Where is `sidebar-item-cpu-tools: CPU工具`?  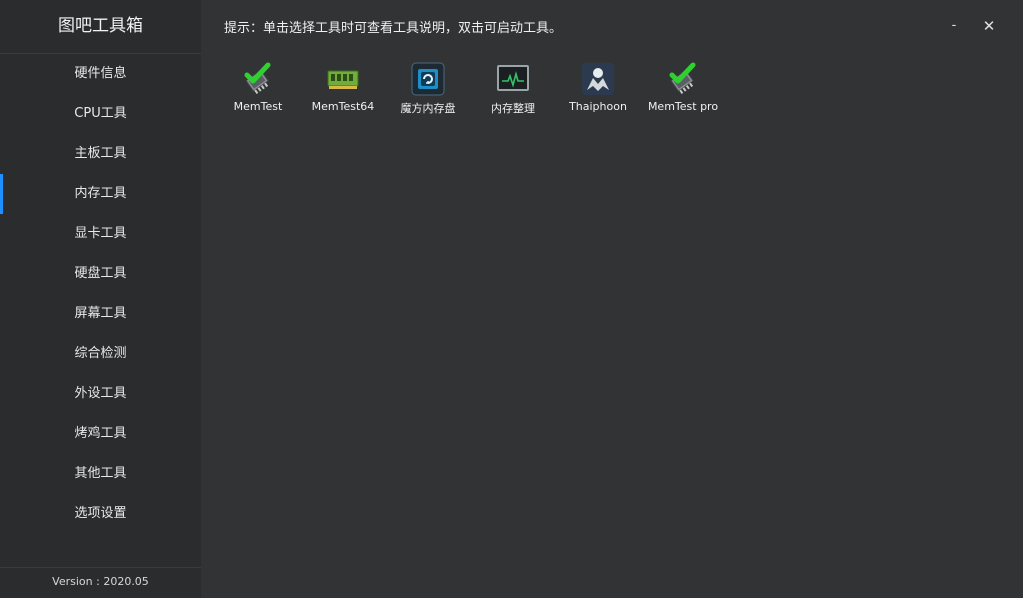
sidebar-item-cpu-tools: CPU工具 is located at coordinates (100, 114).